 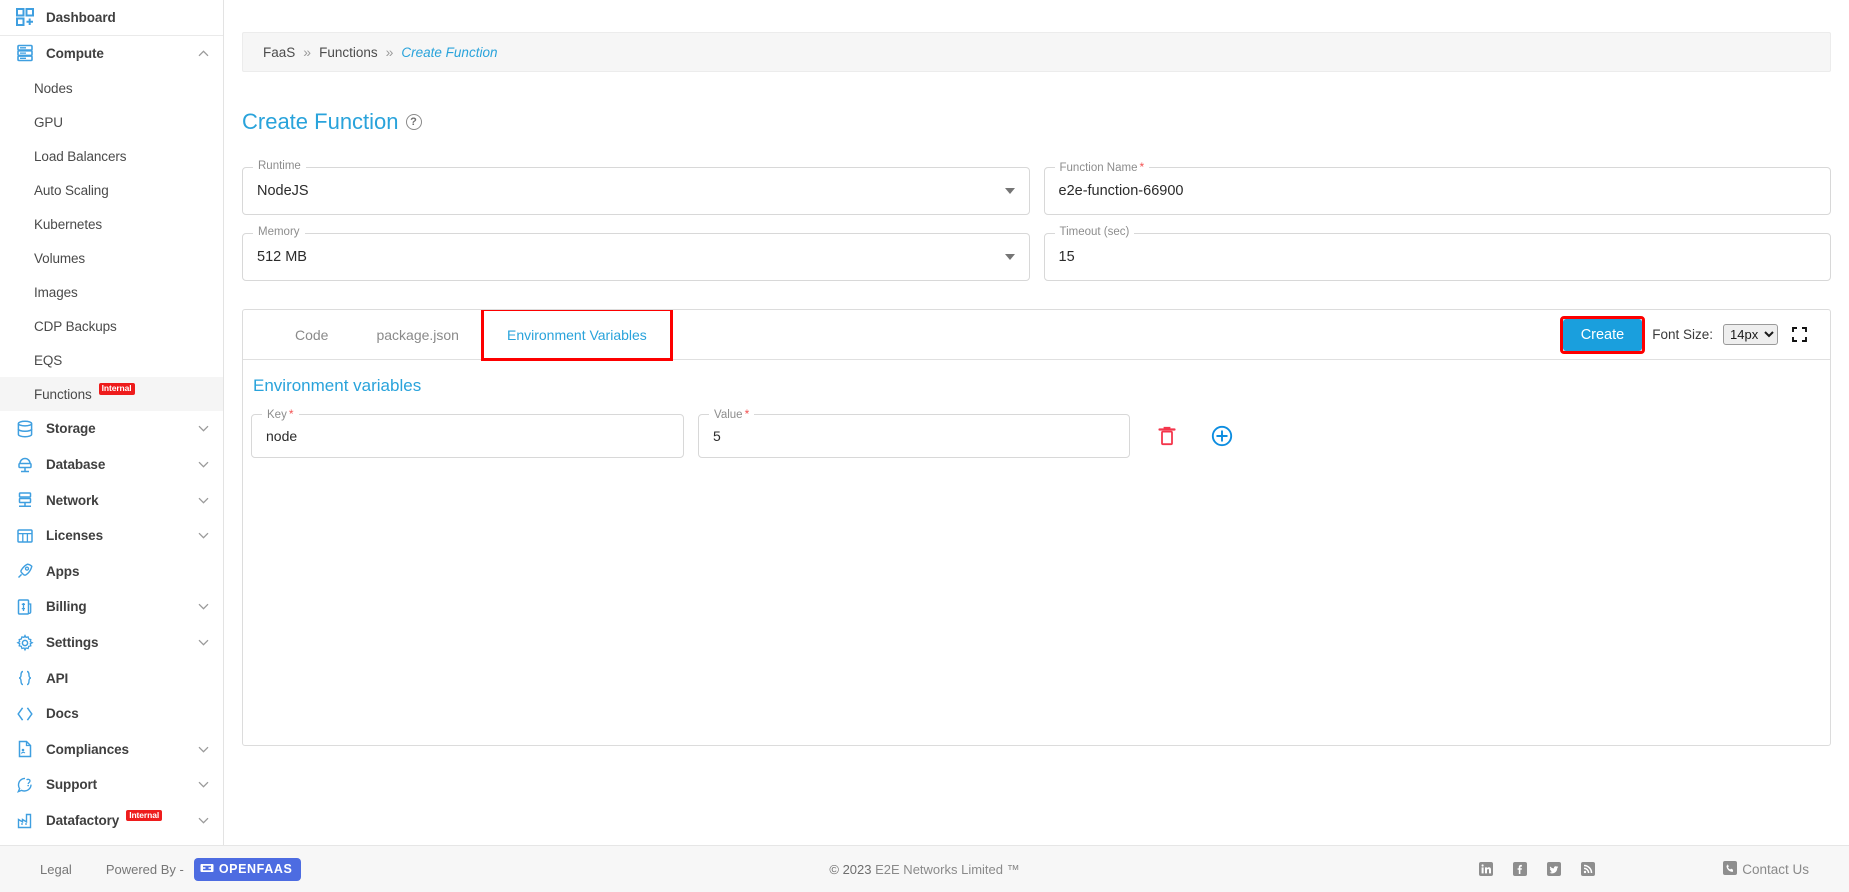 I want to click on runtime-label: Runtime, so click(x=279, y=166).